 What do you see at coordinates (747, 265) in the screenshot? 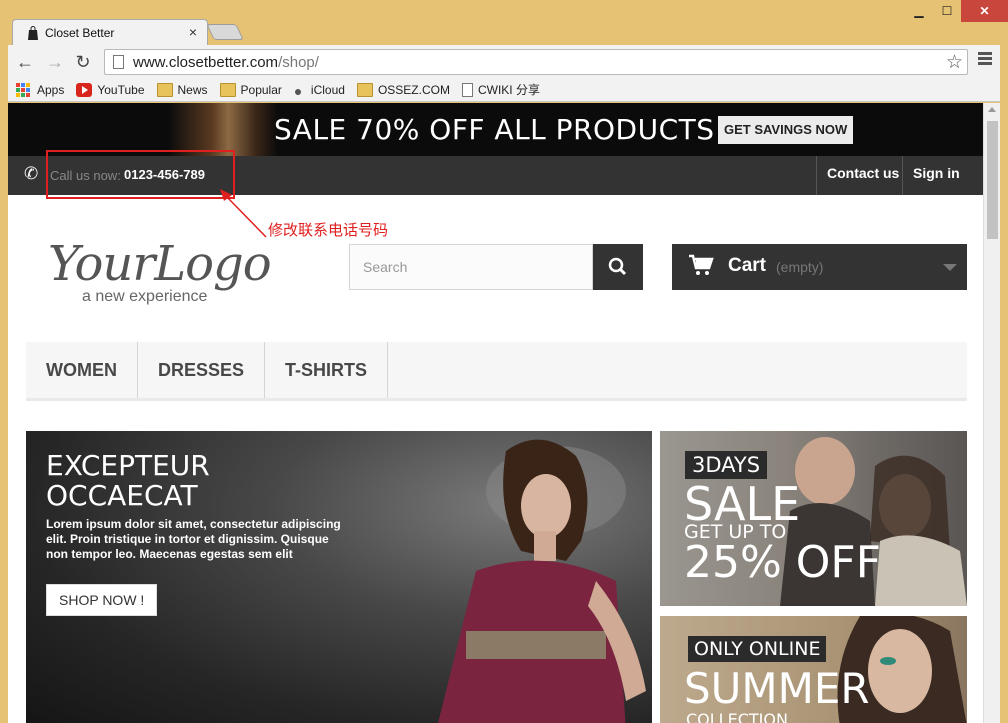
I see `cart-label: Cart` at bounding box center [747, 265].